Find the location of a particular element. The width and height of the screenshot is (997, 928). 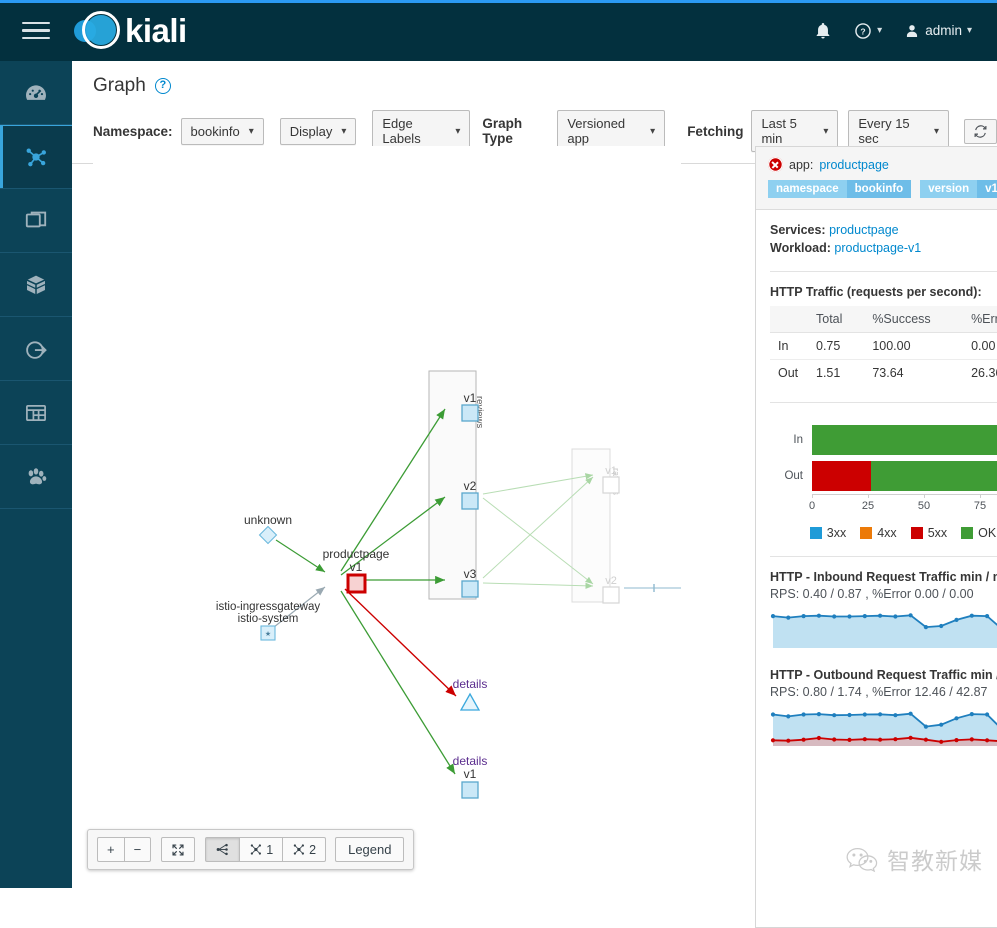

display-dropdown: Display ▾ is located at coordinates (318, 131).